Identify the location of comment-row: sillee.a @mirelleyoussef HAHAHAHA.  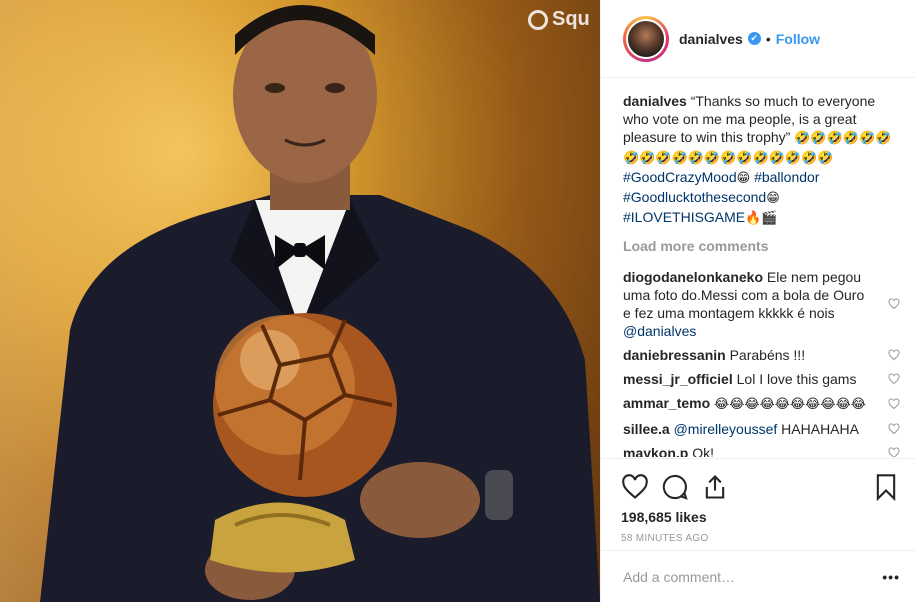
(761, 429).